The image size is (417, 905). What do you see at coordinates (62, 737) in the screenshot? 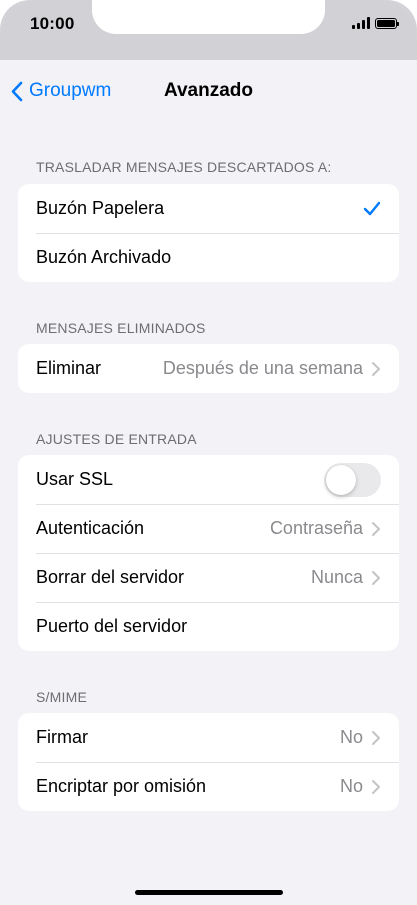
I see `row-label: Firmar` at bounding box center [62, 737].